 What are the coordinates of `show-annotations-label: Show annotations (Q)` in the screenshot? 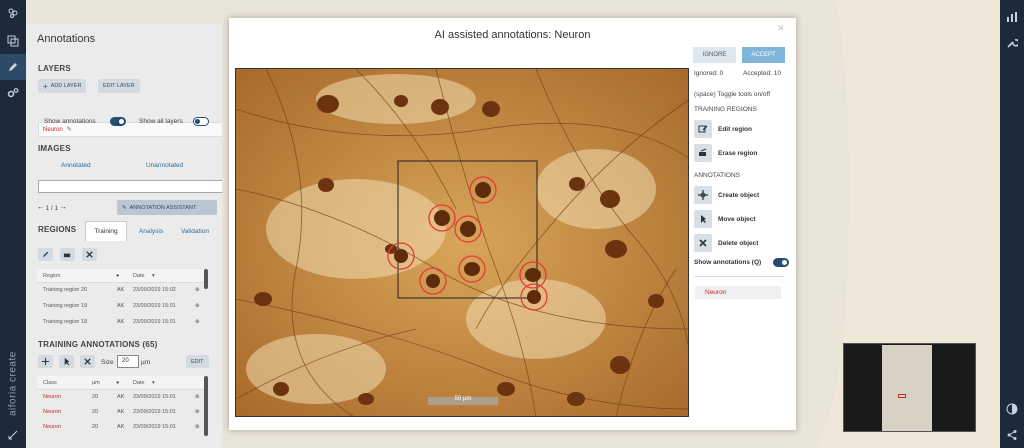 It's located at (728, 262).